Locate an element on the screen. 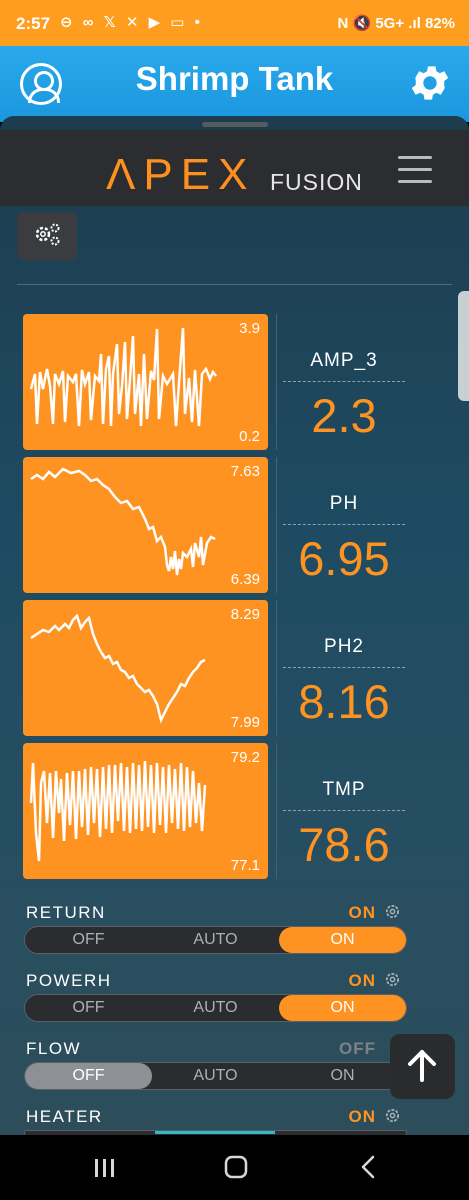  probe-graph: 3.9 0.2 is located at coordinates (145, 382).